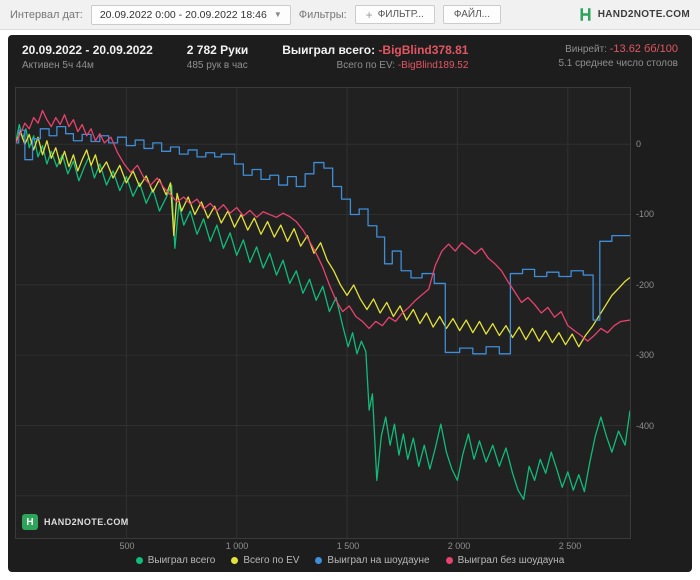 This screenshot has width=700, height=580. Describe the element at coordinates (127, 546) in the screenshot. I see `x-tick-label: 500` at that location.